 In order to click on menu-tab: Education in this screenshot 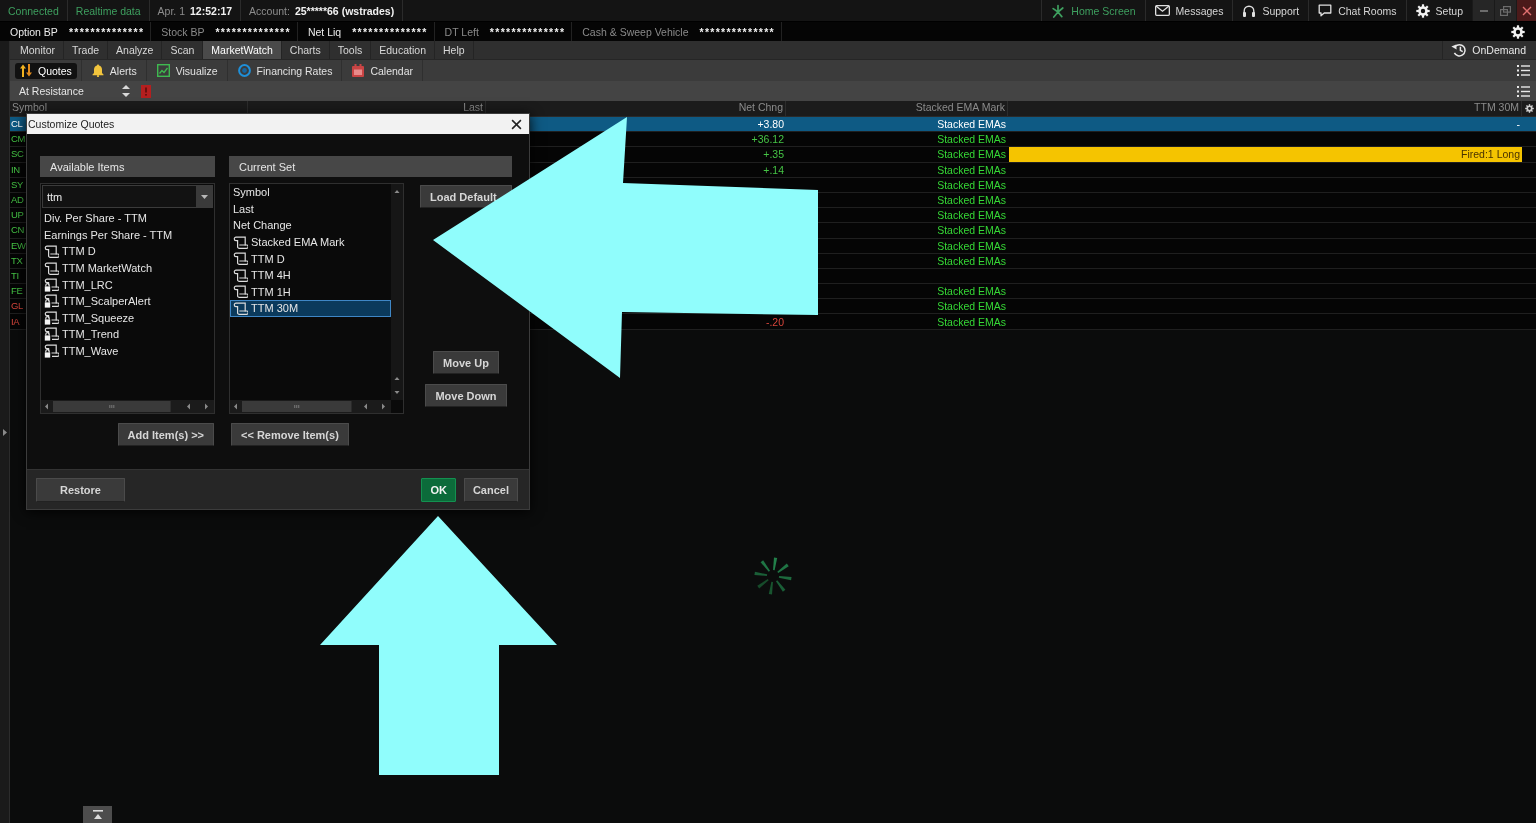, I will do `click(403, 50)`.